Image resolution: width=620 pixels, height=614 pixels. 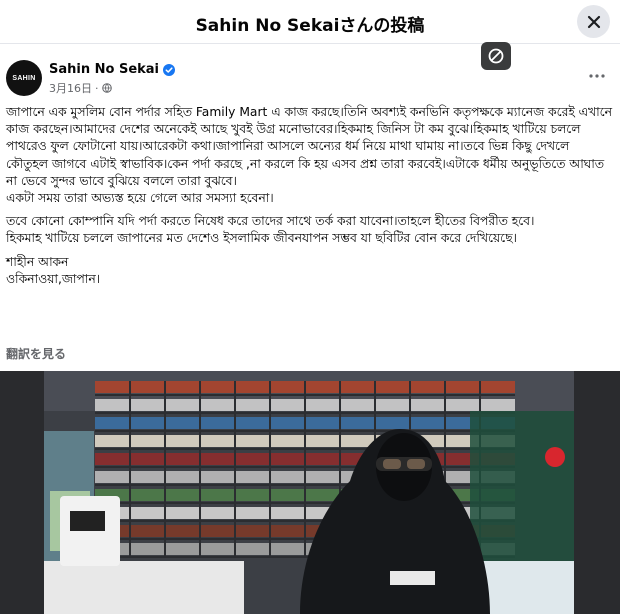 What do you see at coordinates (53, 278) in the screenshot?
I see `post-location: ওকিনাওয়া,জাপান।` at bounding box center [53, 278].